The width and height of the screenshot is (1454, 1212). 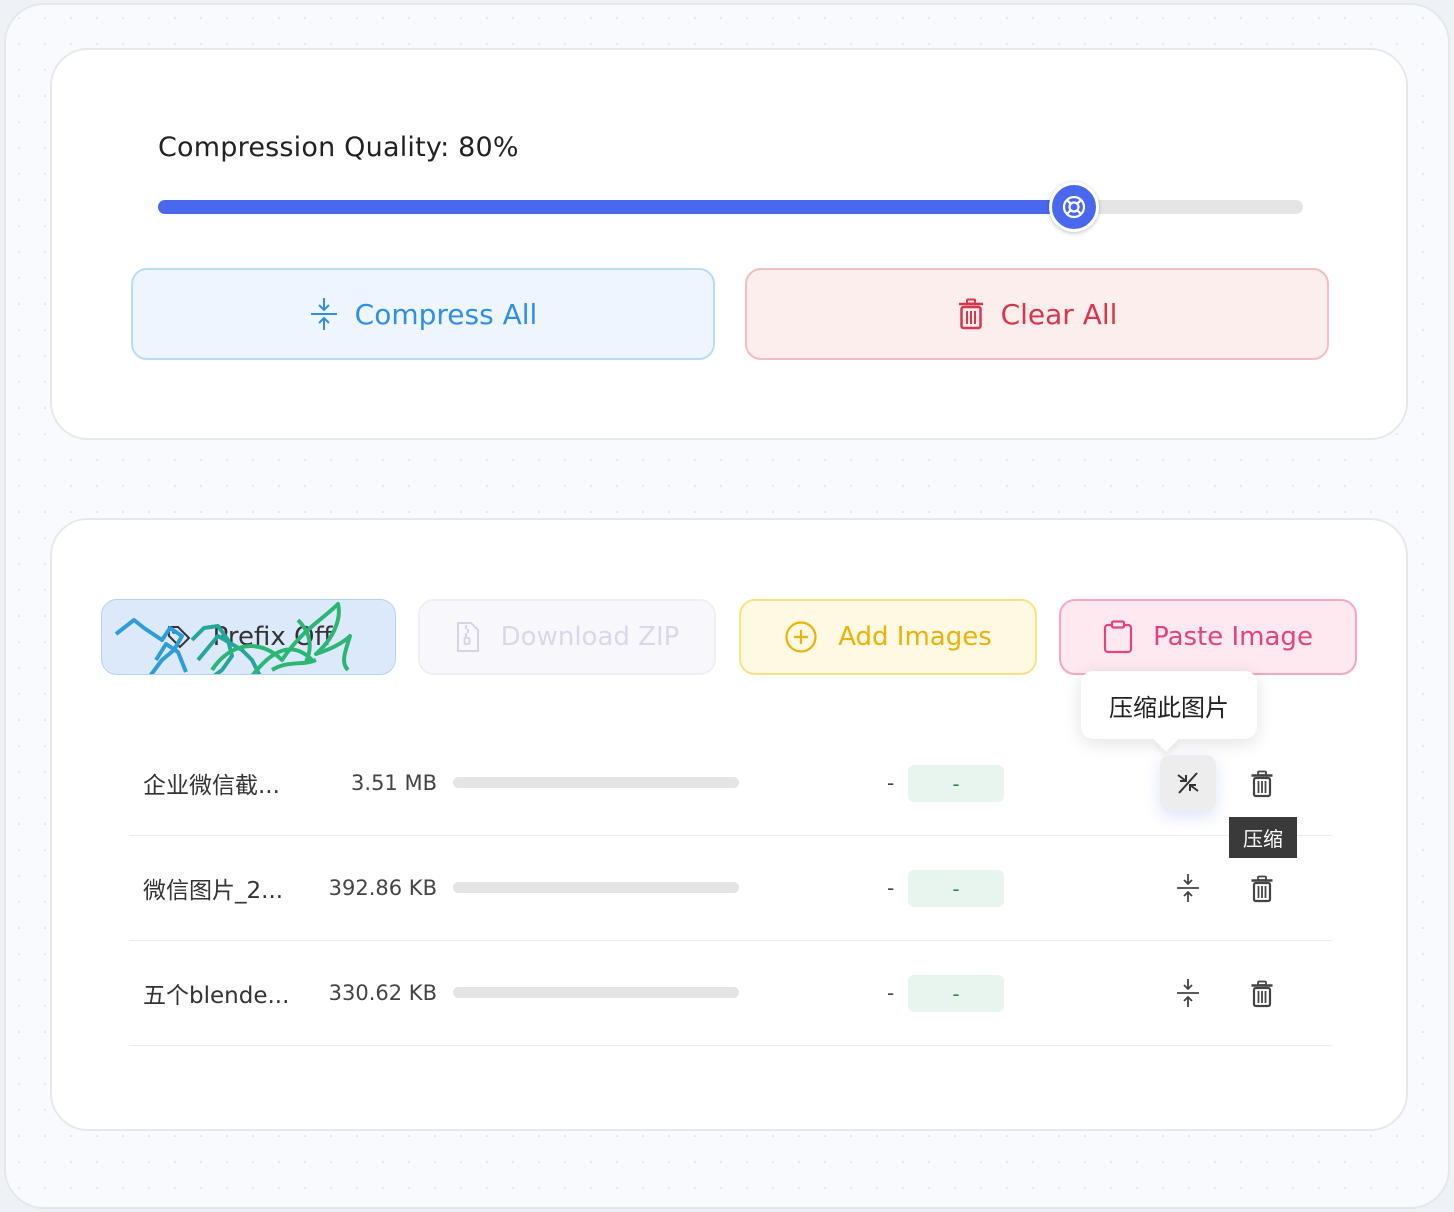 I want to click on file-size: 3.51 MB, so click(x=394, y=783).